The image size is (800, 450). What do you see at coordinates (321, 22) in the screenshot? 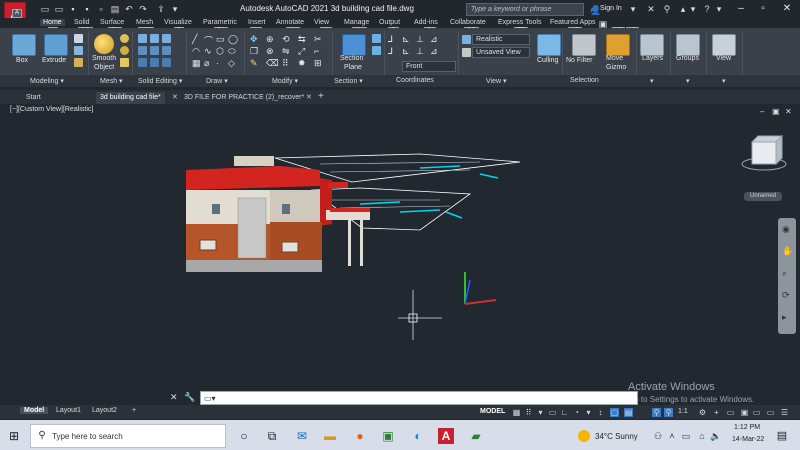
I see `tab-view: View` at bounding box center [321, 22].